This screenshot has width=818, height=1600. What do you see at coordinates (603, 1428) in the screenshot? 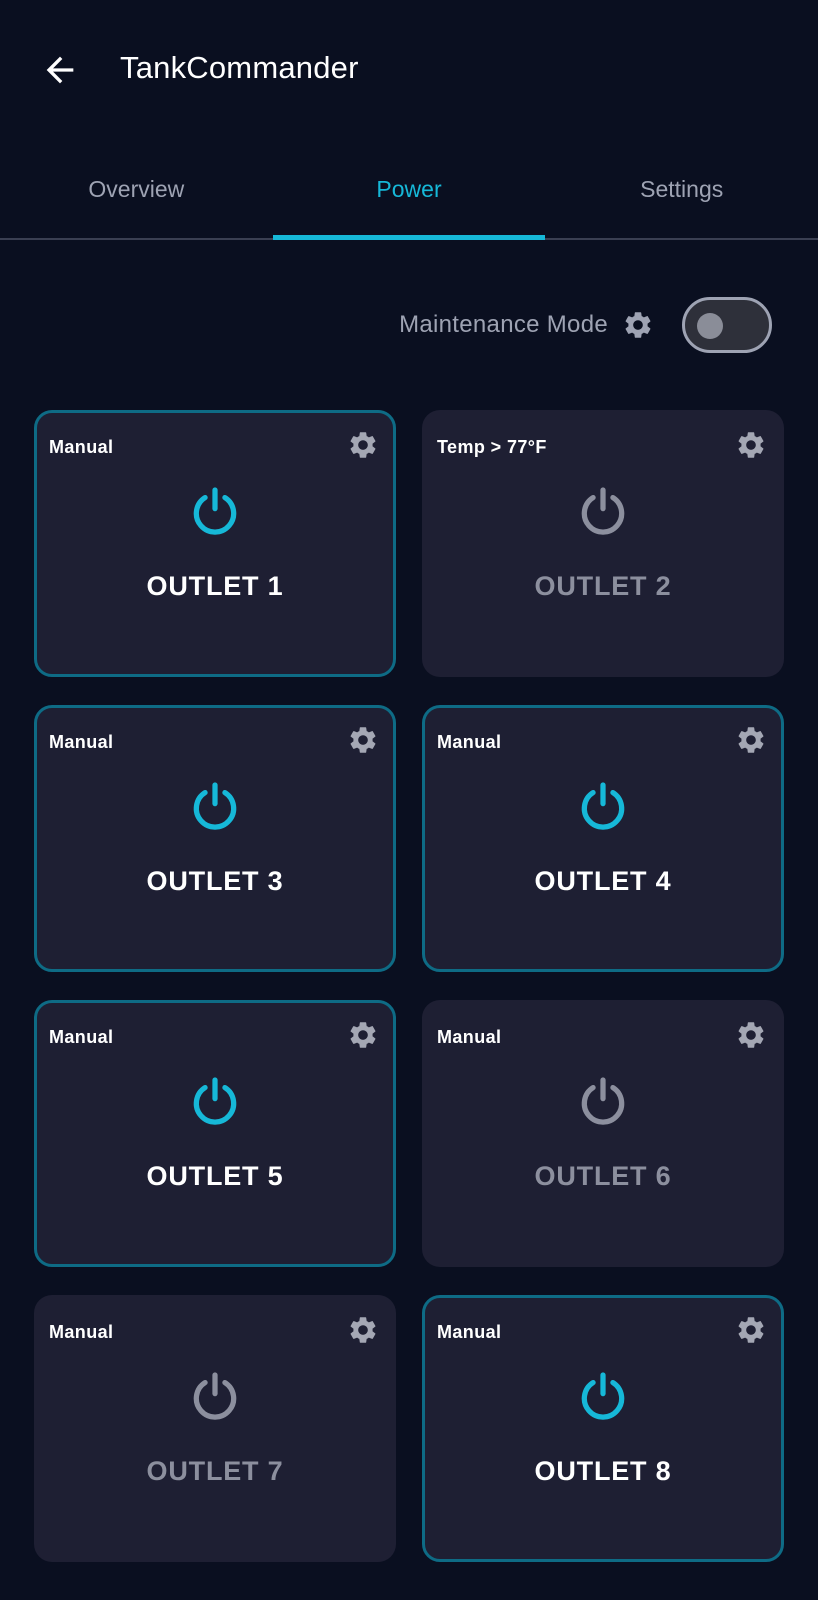
I see `outlet-card-8: Manual OUTLET 8` at bounding box center [603, 1428].